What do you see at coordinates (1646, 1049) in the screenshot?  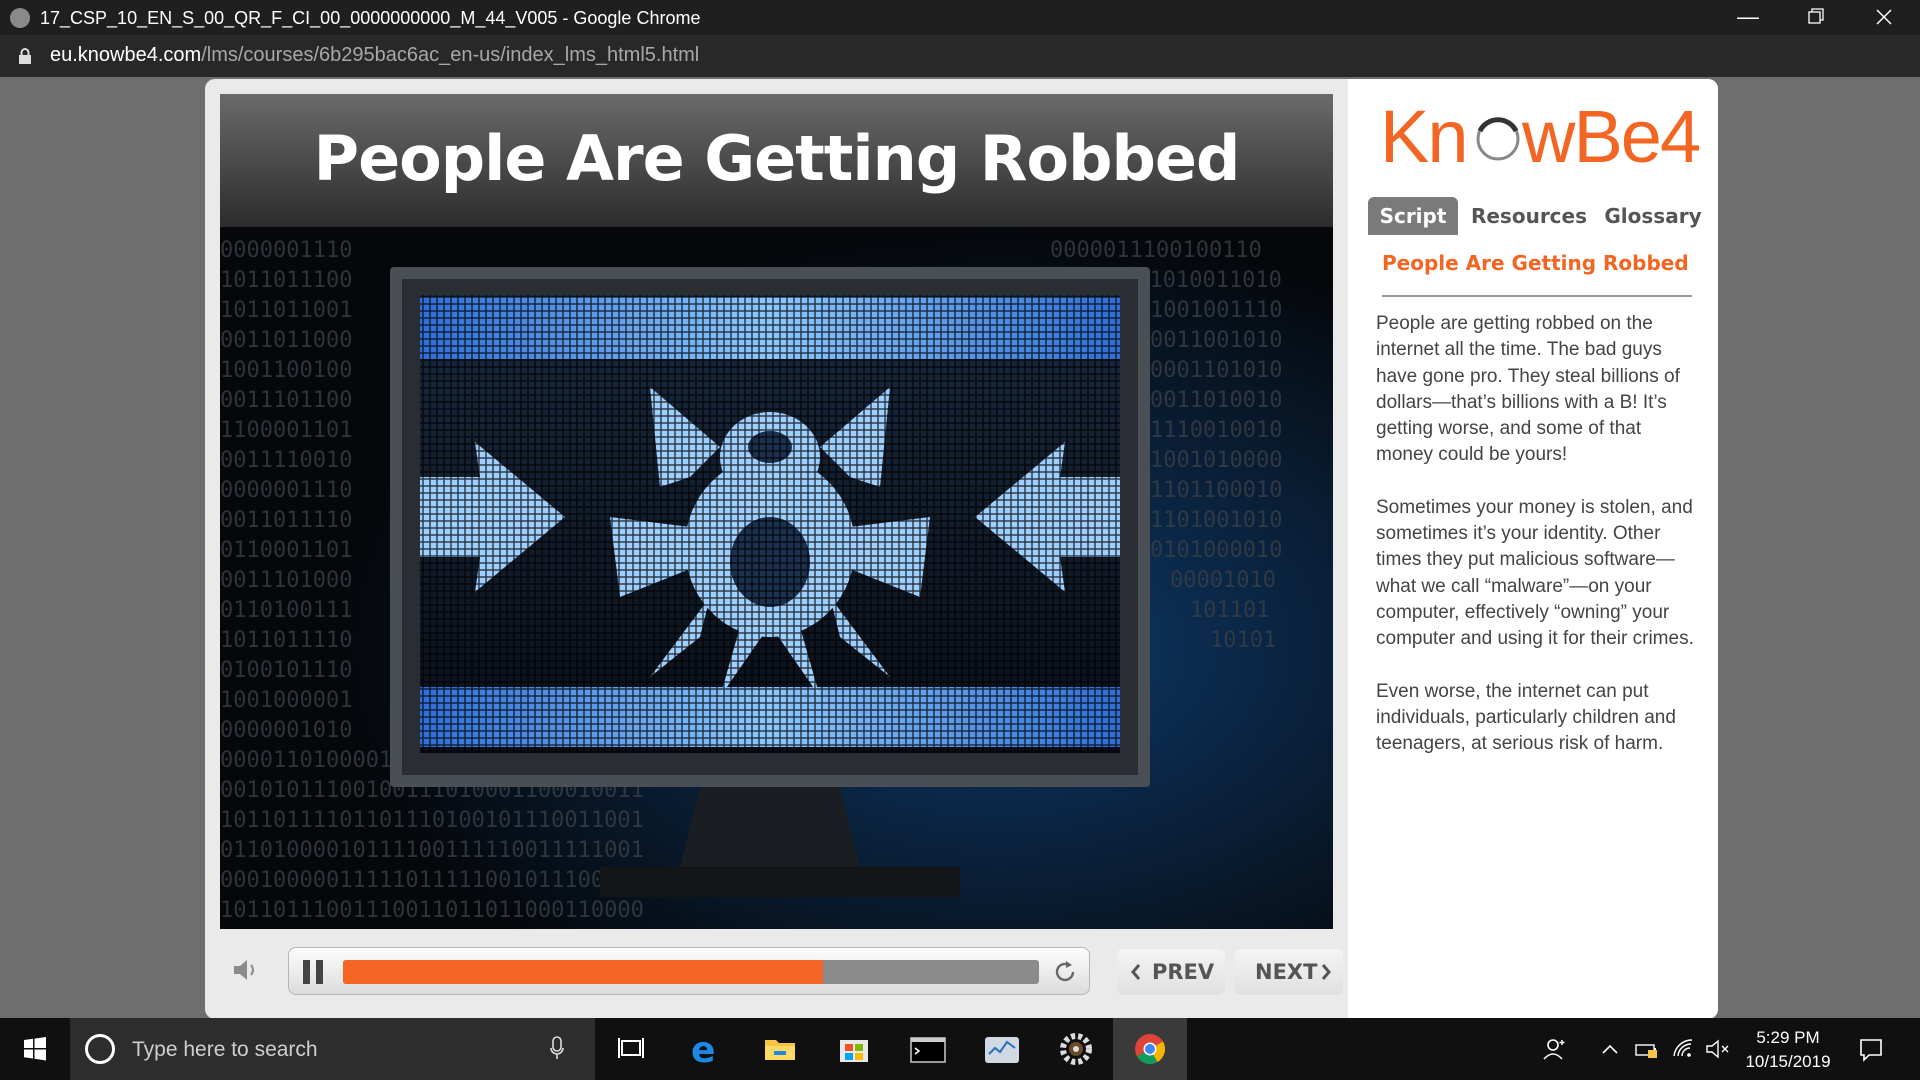 I see `power-battery-icon` at bounding box center [1646, 1049].